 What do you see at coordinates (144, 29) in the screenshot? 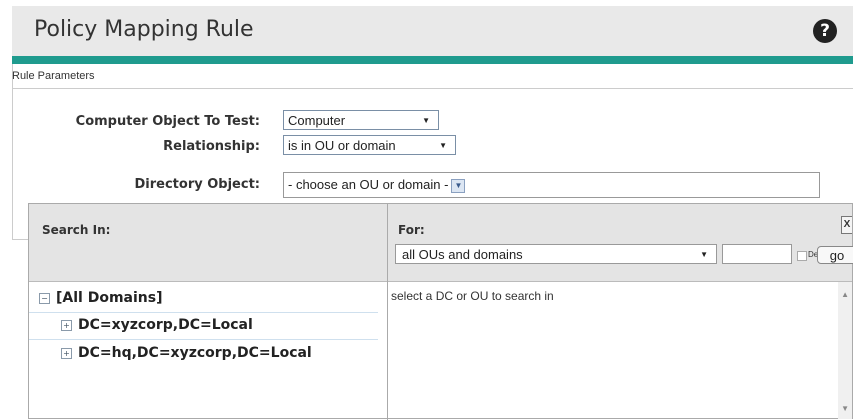
I see `page-title: Policy Mapping Rule` at bounding box center [144, 29].